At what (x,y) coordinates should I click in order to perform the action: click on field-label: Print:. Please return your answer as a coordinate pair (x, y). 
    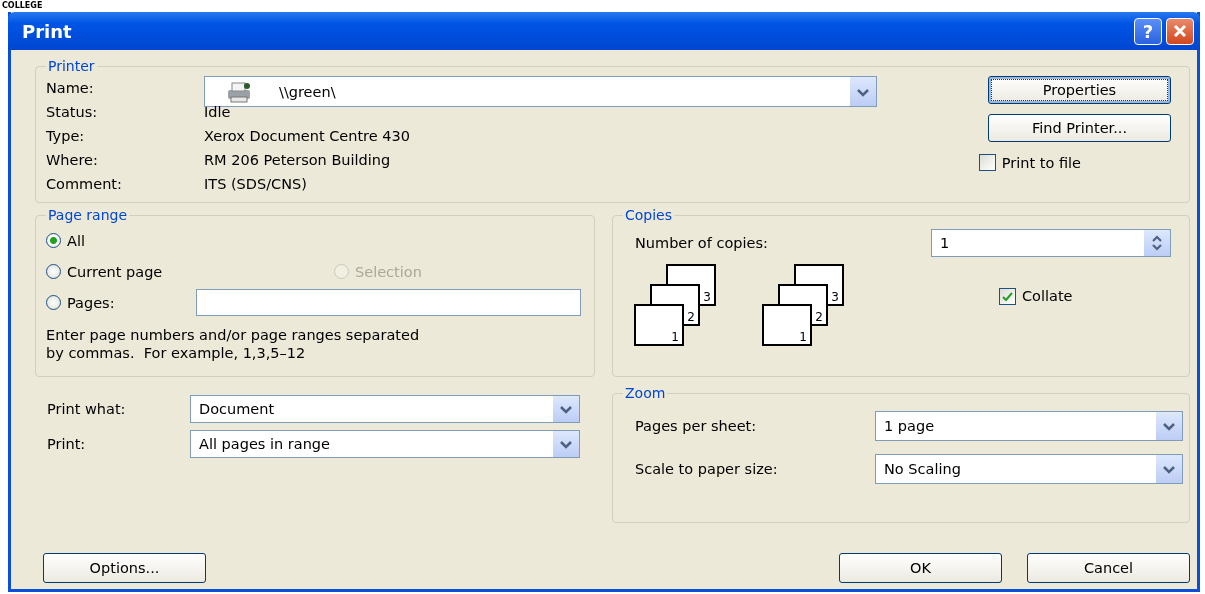
    Looking at the image, I should click on (67, 444).